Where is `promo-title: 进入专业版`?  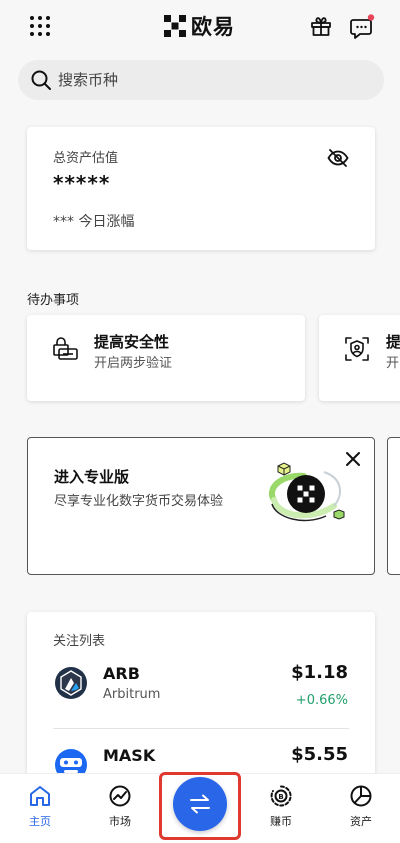
promo-title: 进入专业版 is located at coordinates (92, 477).